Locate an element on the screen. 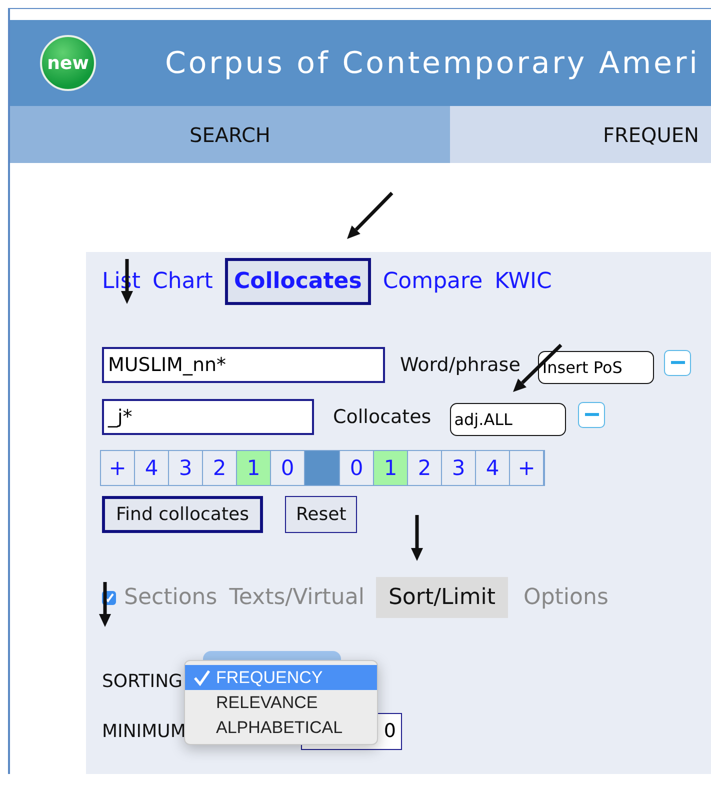 The height and width of the screenshot is (785, 711). main-tab: SEARCH is located at coordinates (230, 134).